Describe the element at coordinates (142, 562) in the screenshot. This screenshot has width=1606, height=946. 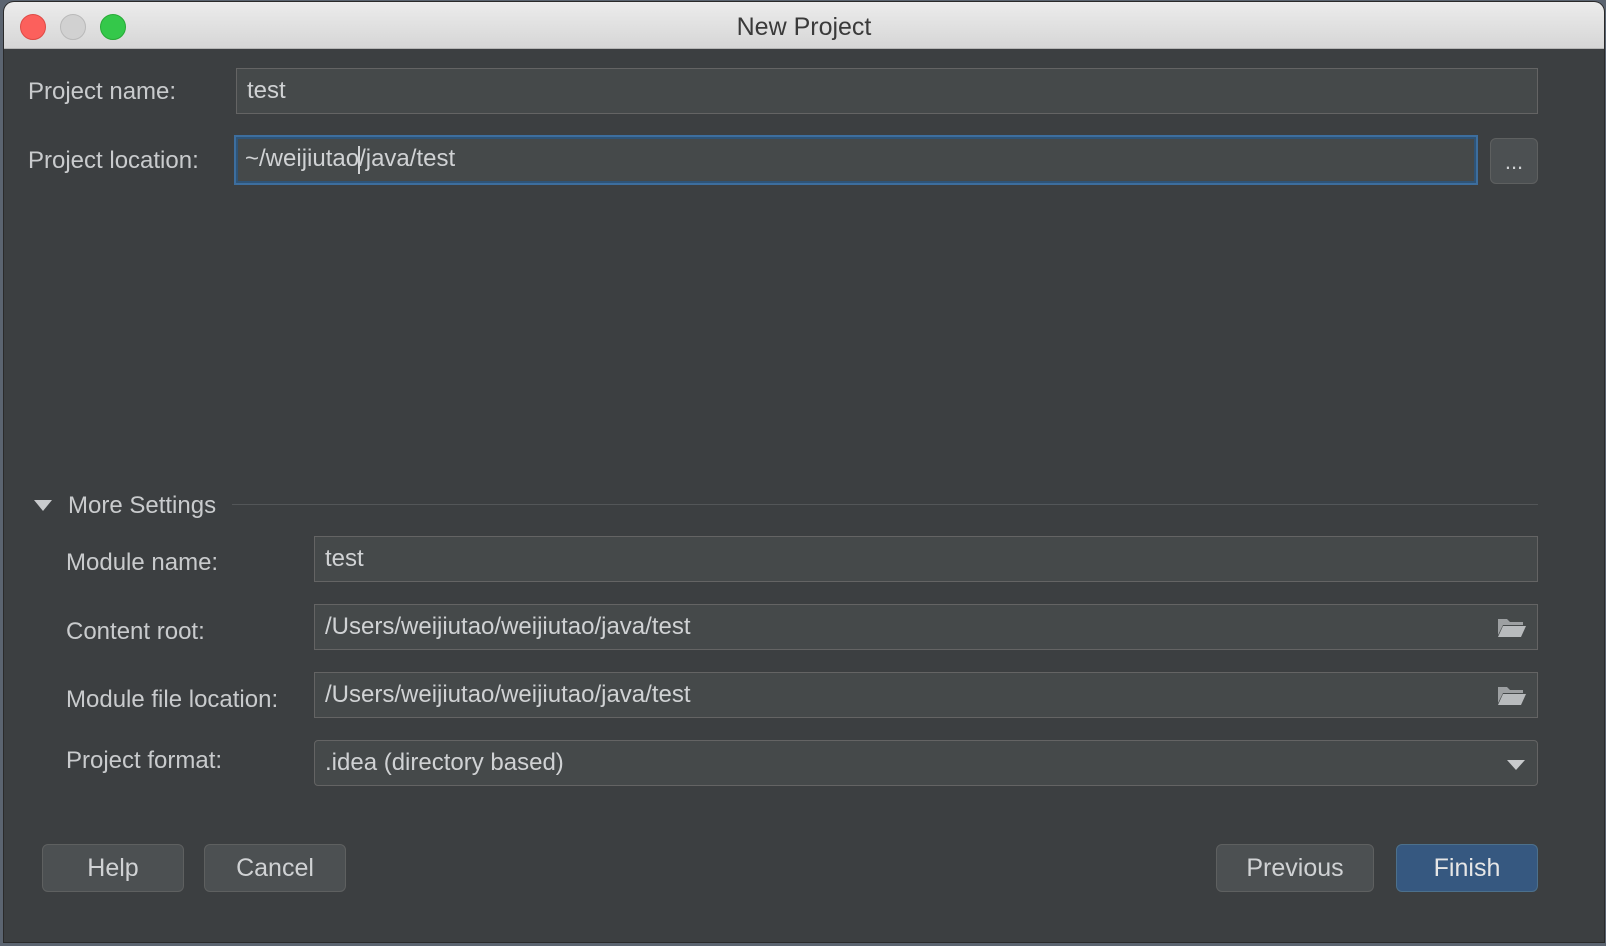
I see `module-name-label: Module name:` at that location.